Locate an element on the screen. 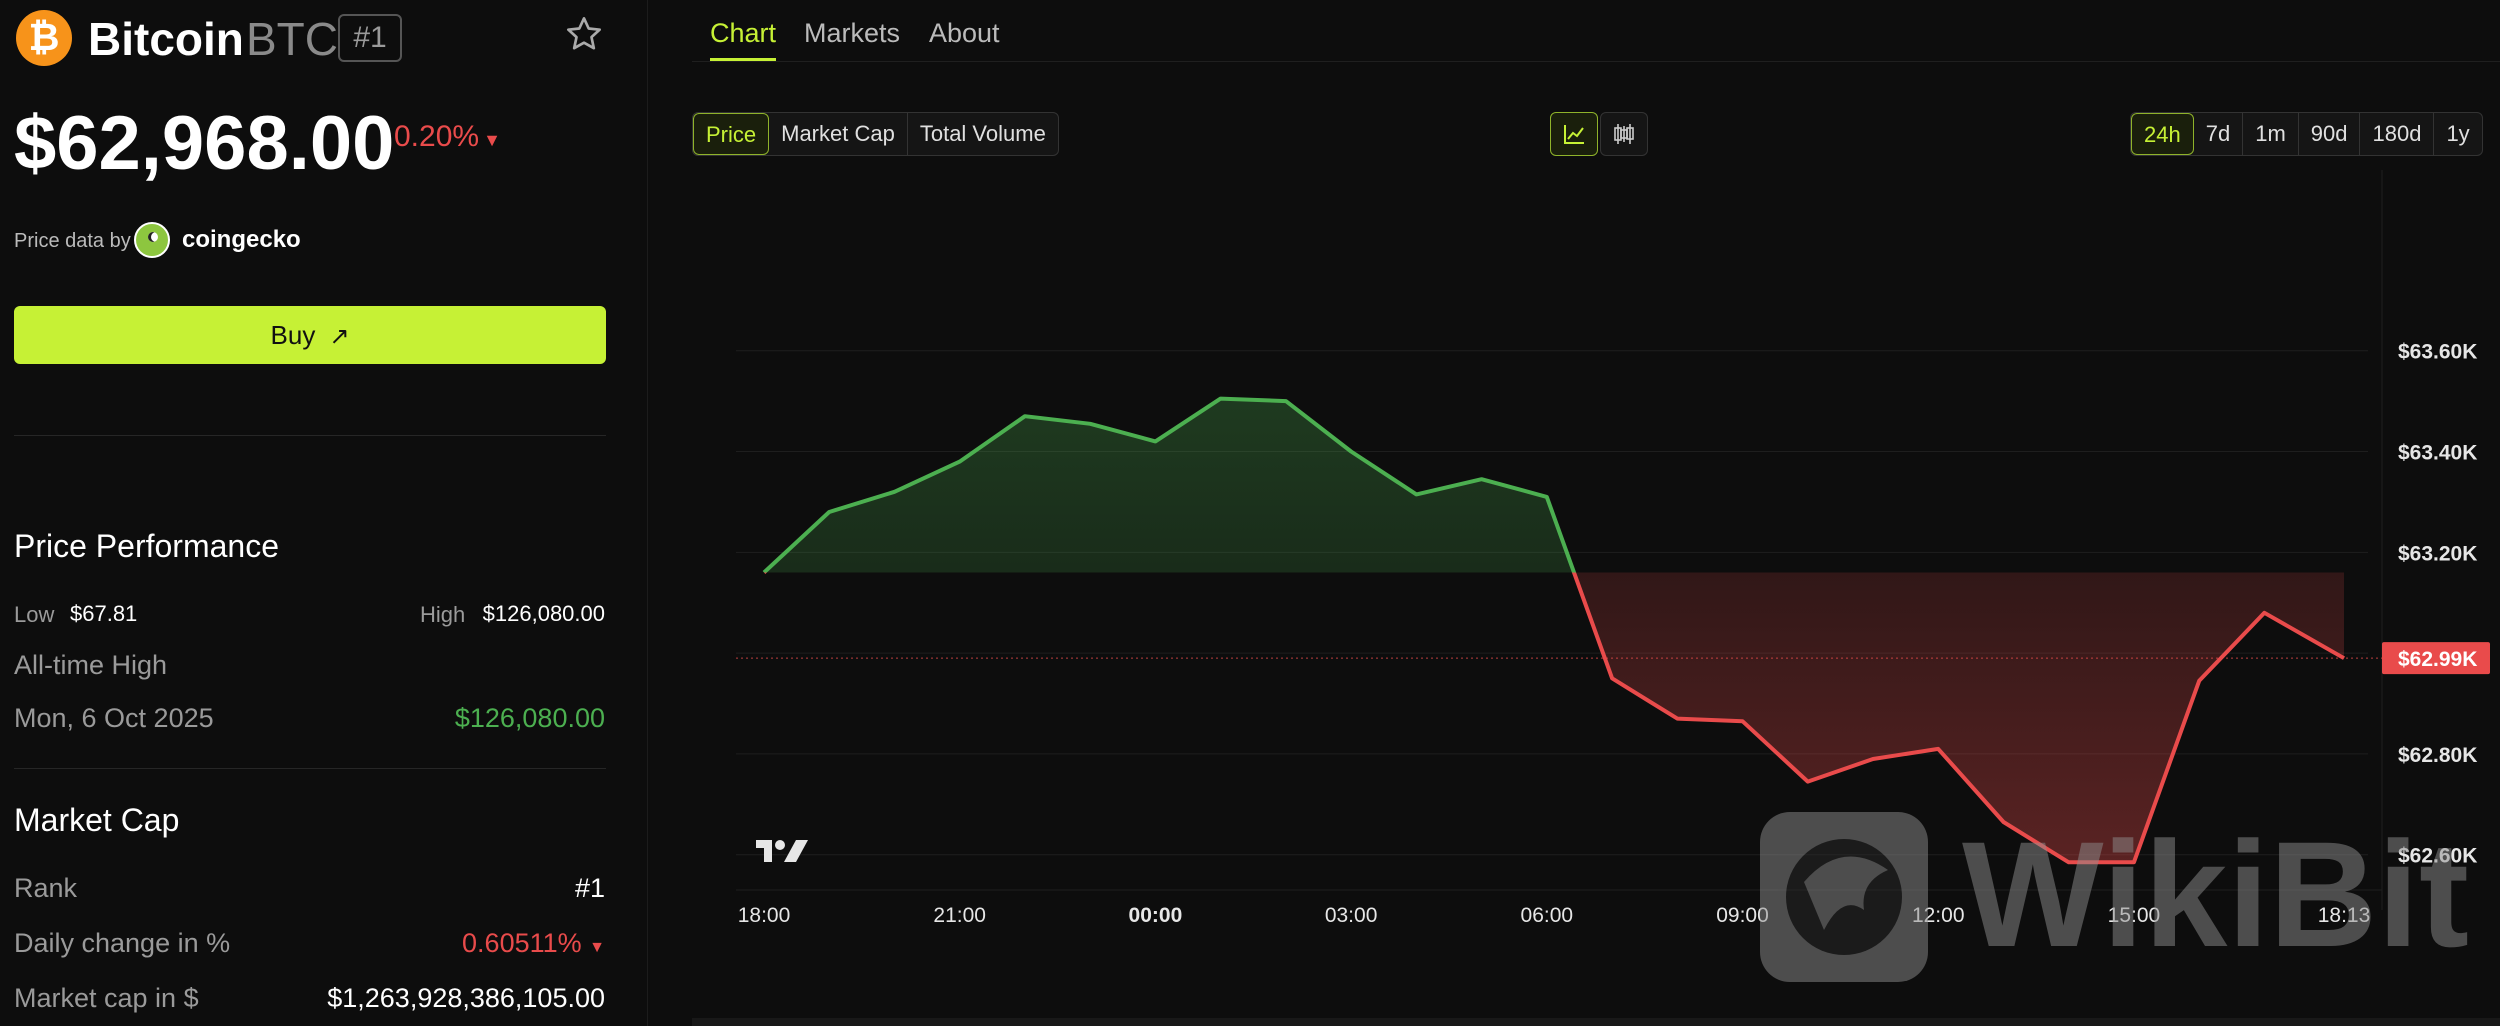  metric-market-cap-button: Market Cap is located at coordinates (838, 134).